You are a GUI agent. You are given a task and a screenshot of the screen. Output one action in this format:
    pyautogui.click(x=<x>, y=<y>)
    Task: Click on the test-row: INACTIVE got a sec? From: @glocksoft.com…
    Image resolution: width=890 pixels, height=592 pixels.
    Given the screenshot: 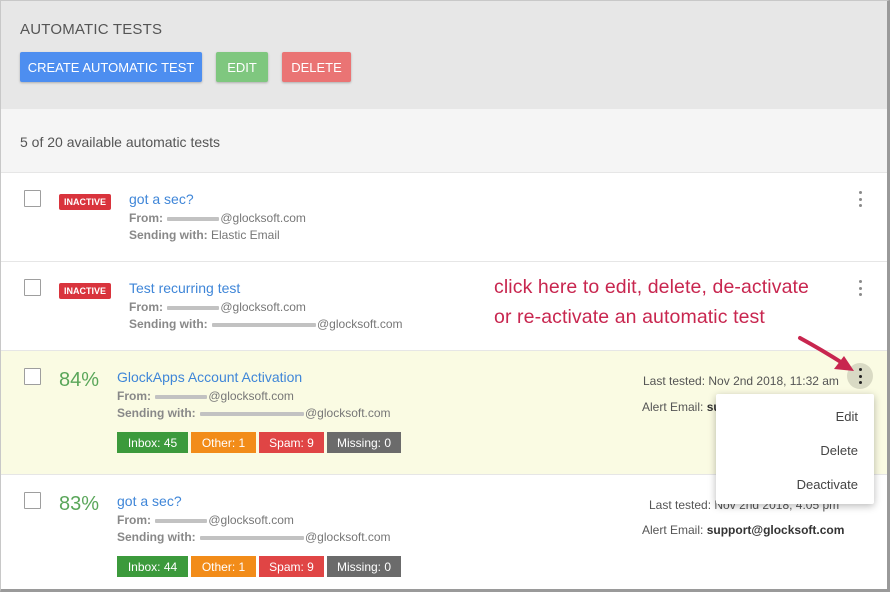 What is the action you would take?
    pyautogui.click(x=444, y=217)
    